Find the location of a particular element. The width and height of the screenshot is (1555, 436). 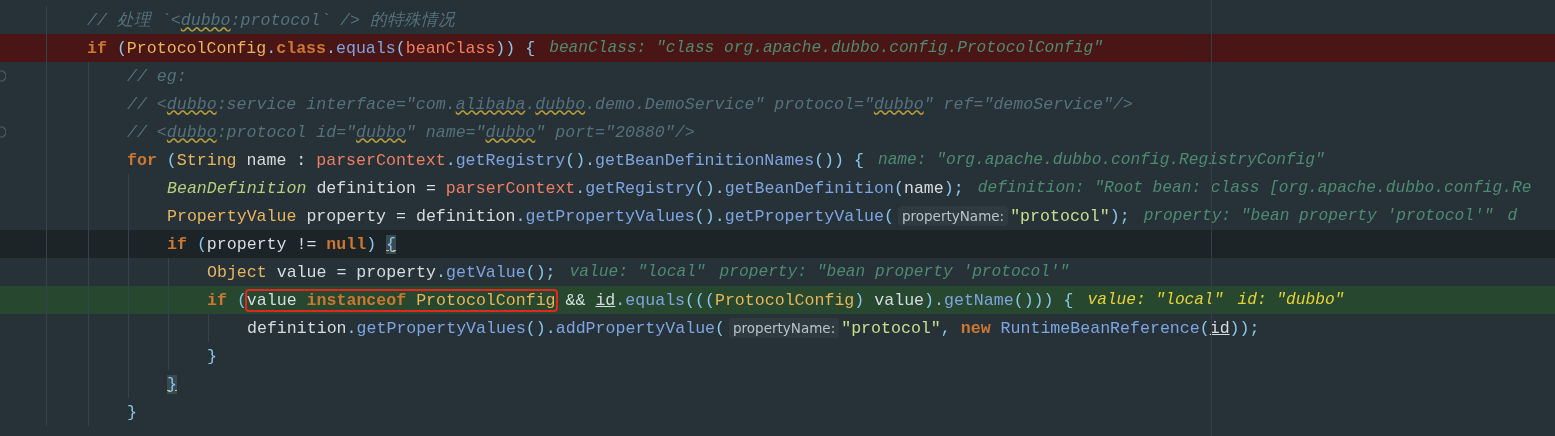

code-text: if ( is located at coordinates (227, 300).